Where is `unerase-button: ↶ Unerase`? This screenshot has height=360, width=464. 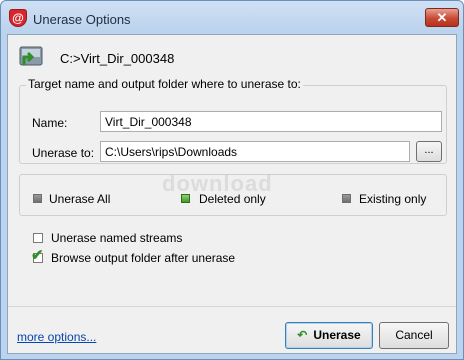 unerase-button: ↶ Unerase is located at coordinates (329, 335).